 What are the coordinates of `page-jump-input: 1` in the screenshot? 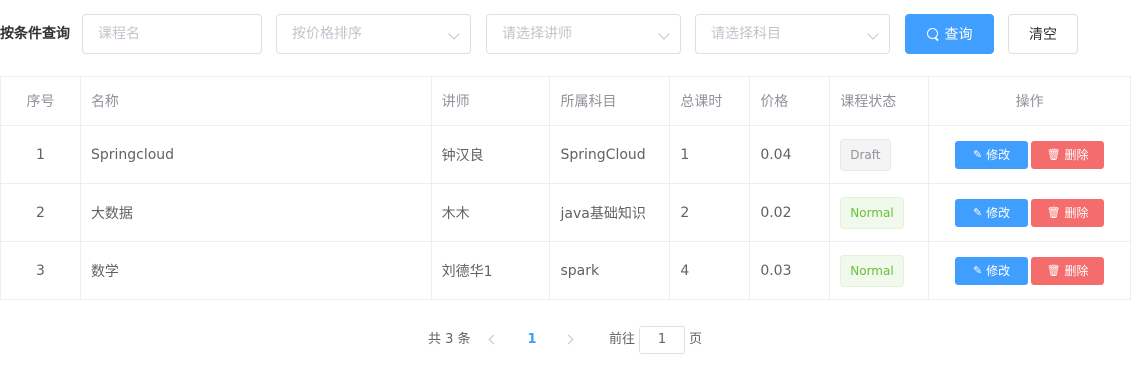 It's located at (662, 340).